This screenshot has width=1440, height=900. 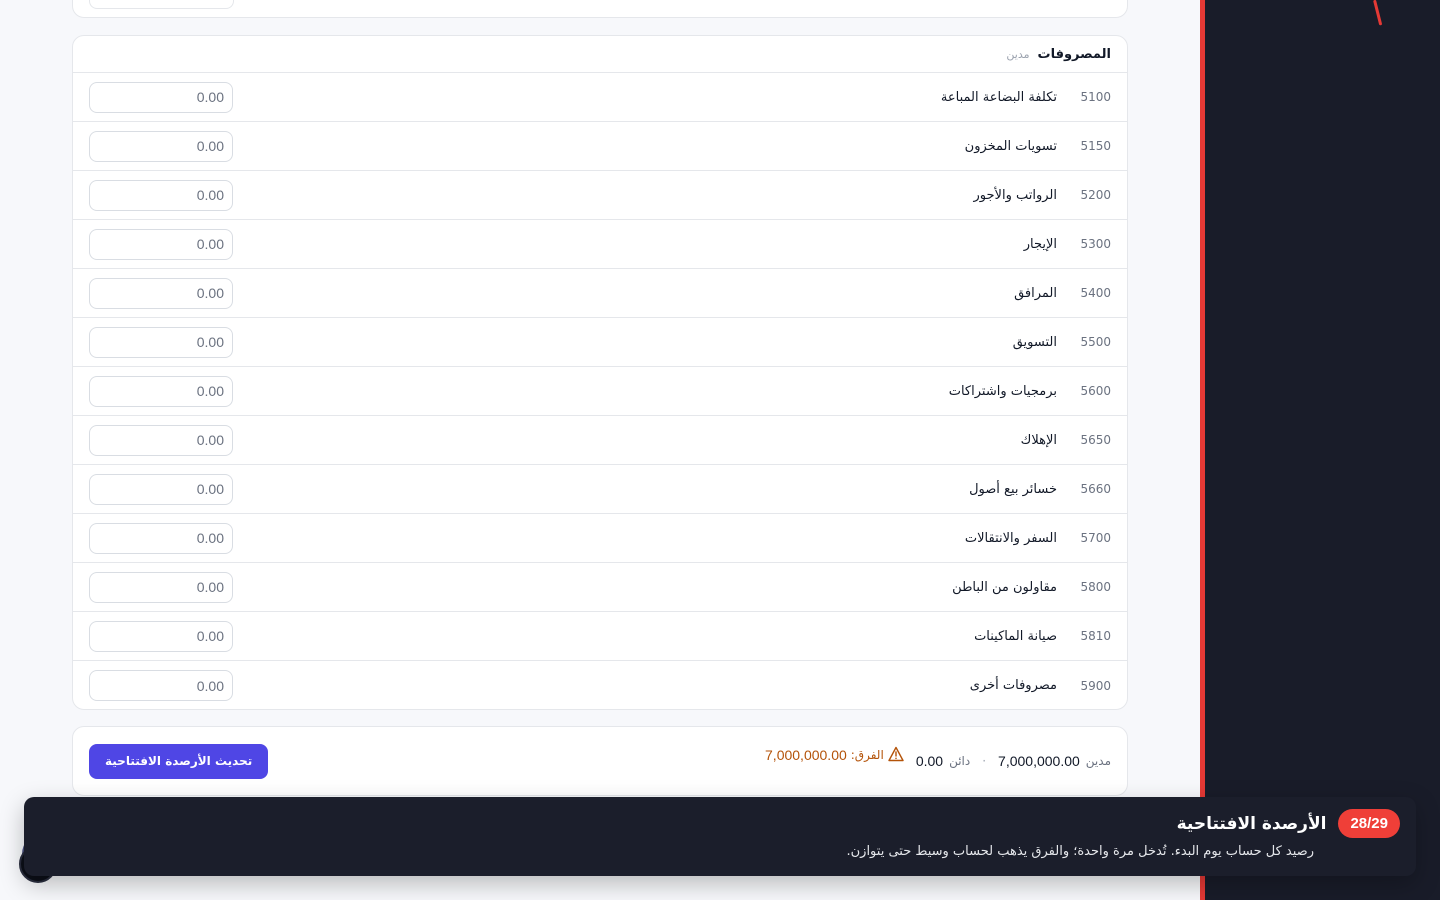 I want to click on annotation-stroke, so click(x=1378, y=13).